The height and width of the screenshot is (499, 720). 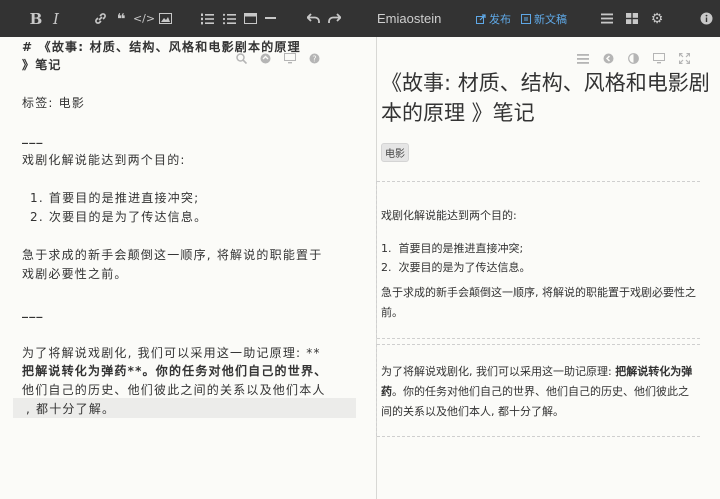 I want to click on fullscreen-icon, so click(x=684, y=58).